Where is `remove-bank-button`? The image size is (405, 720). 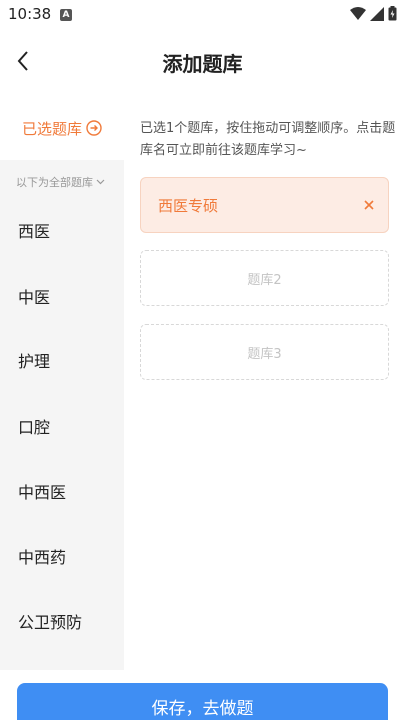 remove-bank-button is located at coordinates (369, 205).